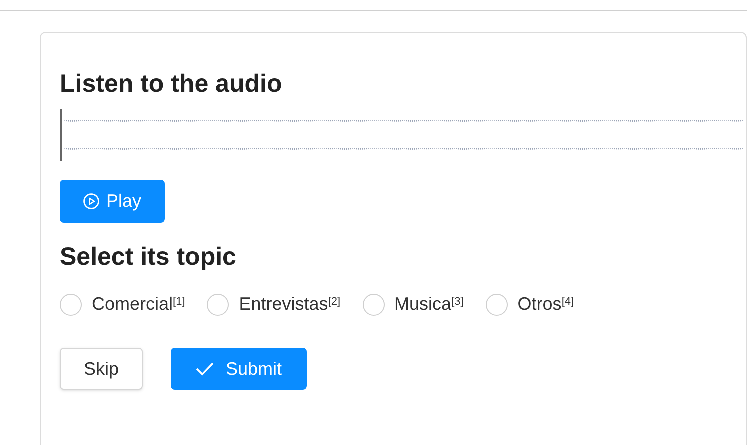 Image resolution: width=747 pixels, height=445 pixels. What do you see at coordinates (274, 304) in the screenshot?
I see `topic-radio: Entrevistas$^{[2]}$` at bounding box center [274, 304].